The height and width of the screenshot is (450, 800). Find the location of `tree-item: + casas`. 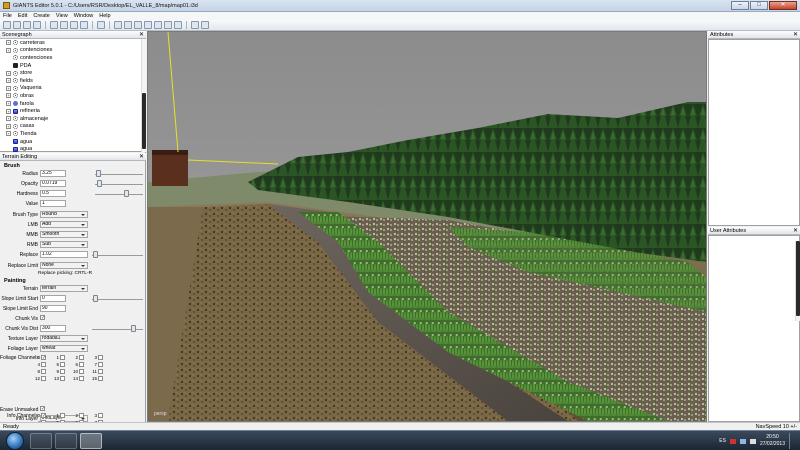

tree-item: + casas is located at coordinates (73, 127).